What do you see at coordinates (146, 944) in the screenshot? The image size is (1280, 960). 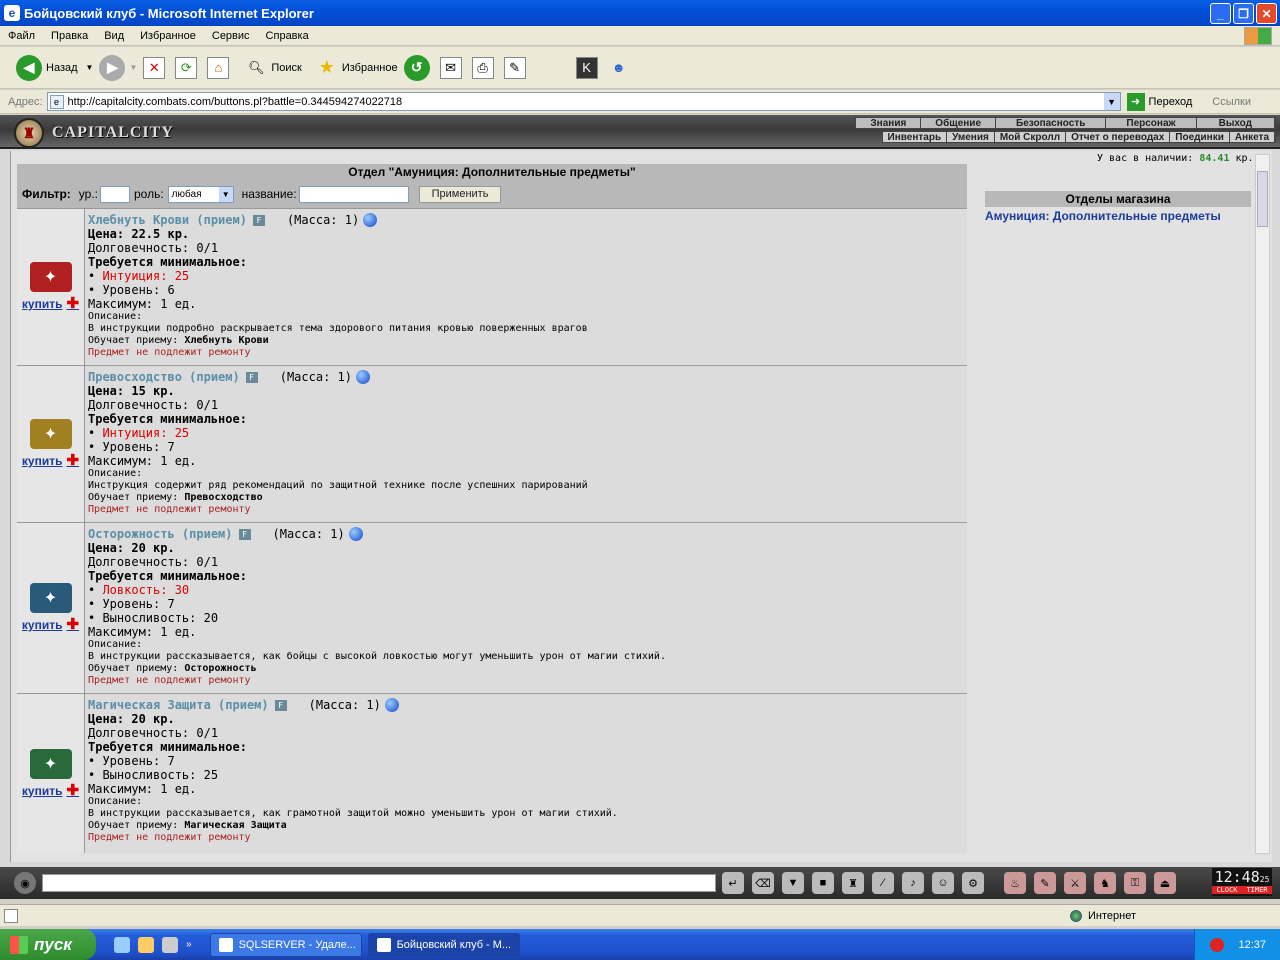 I see `media-quicklaunch-icon` at bounding box center [146, 944].